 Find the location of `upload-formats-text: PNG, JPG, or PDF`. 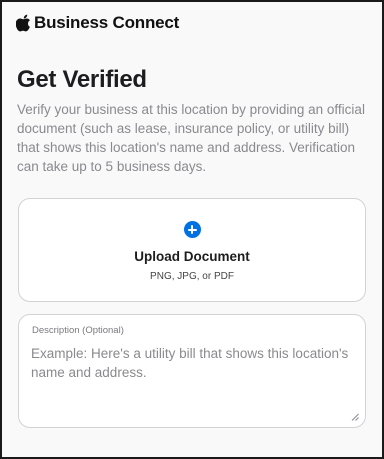

upload-formats-text: PNG, JPG, or PDF is located at coordinates (192, 276).